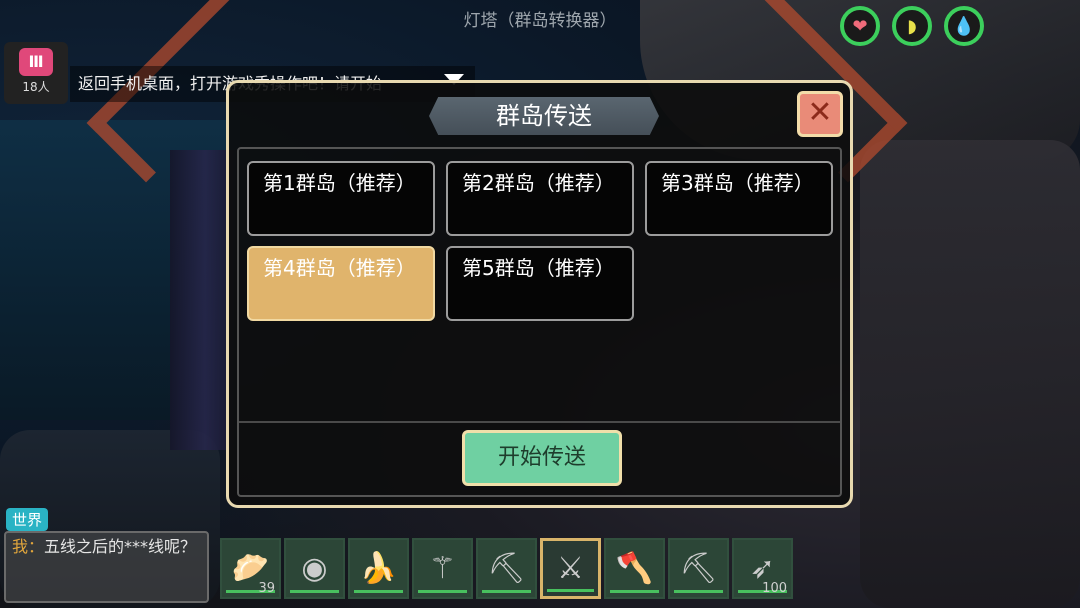  What do you see at coordinates (36, 62) in the screenshot?
I see `chat-logo-icon: Ⅲ` at bounding box center [36, 62].